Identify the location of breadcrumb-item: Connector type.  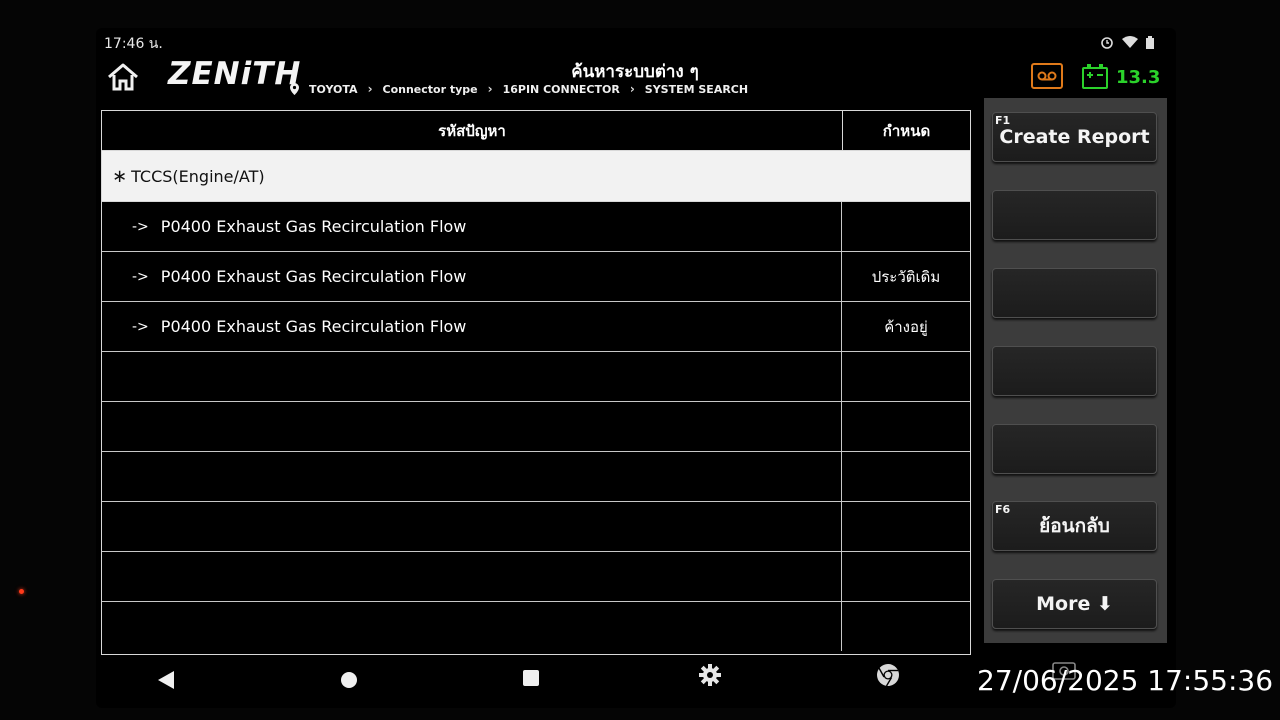
(430, 89).